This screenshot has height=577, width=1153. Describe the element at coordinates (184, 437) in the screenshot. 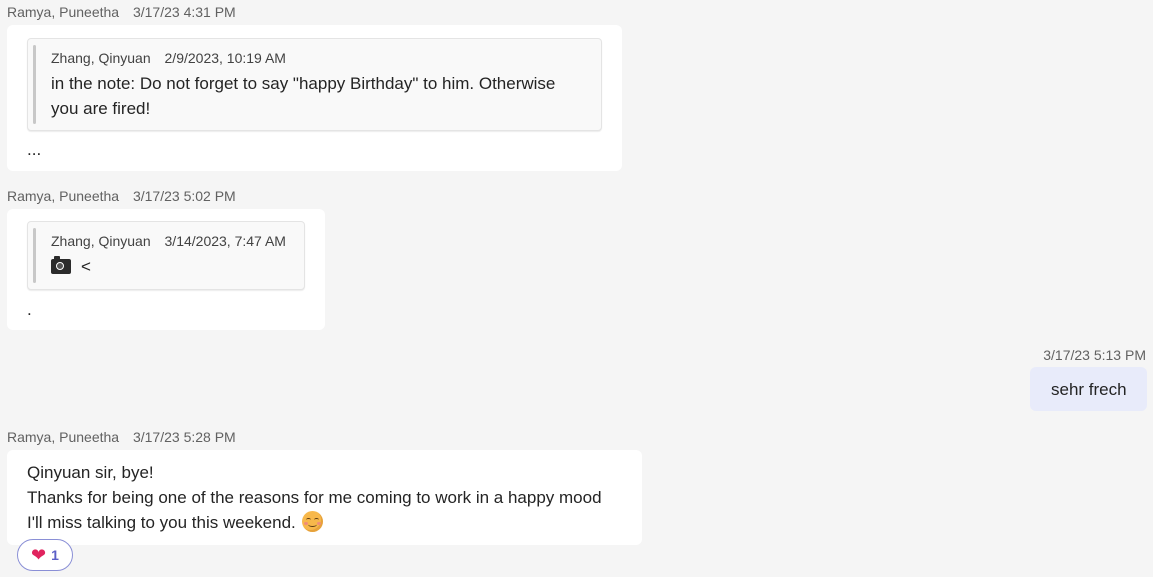

I see `message-timestamp: 3/17/23 5:28 PM` at that location.